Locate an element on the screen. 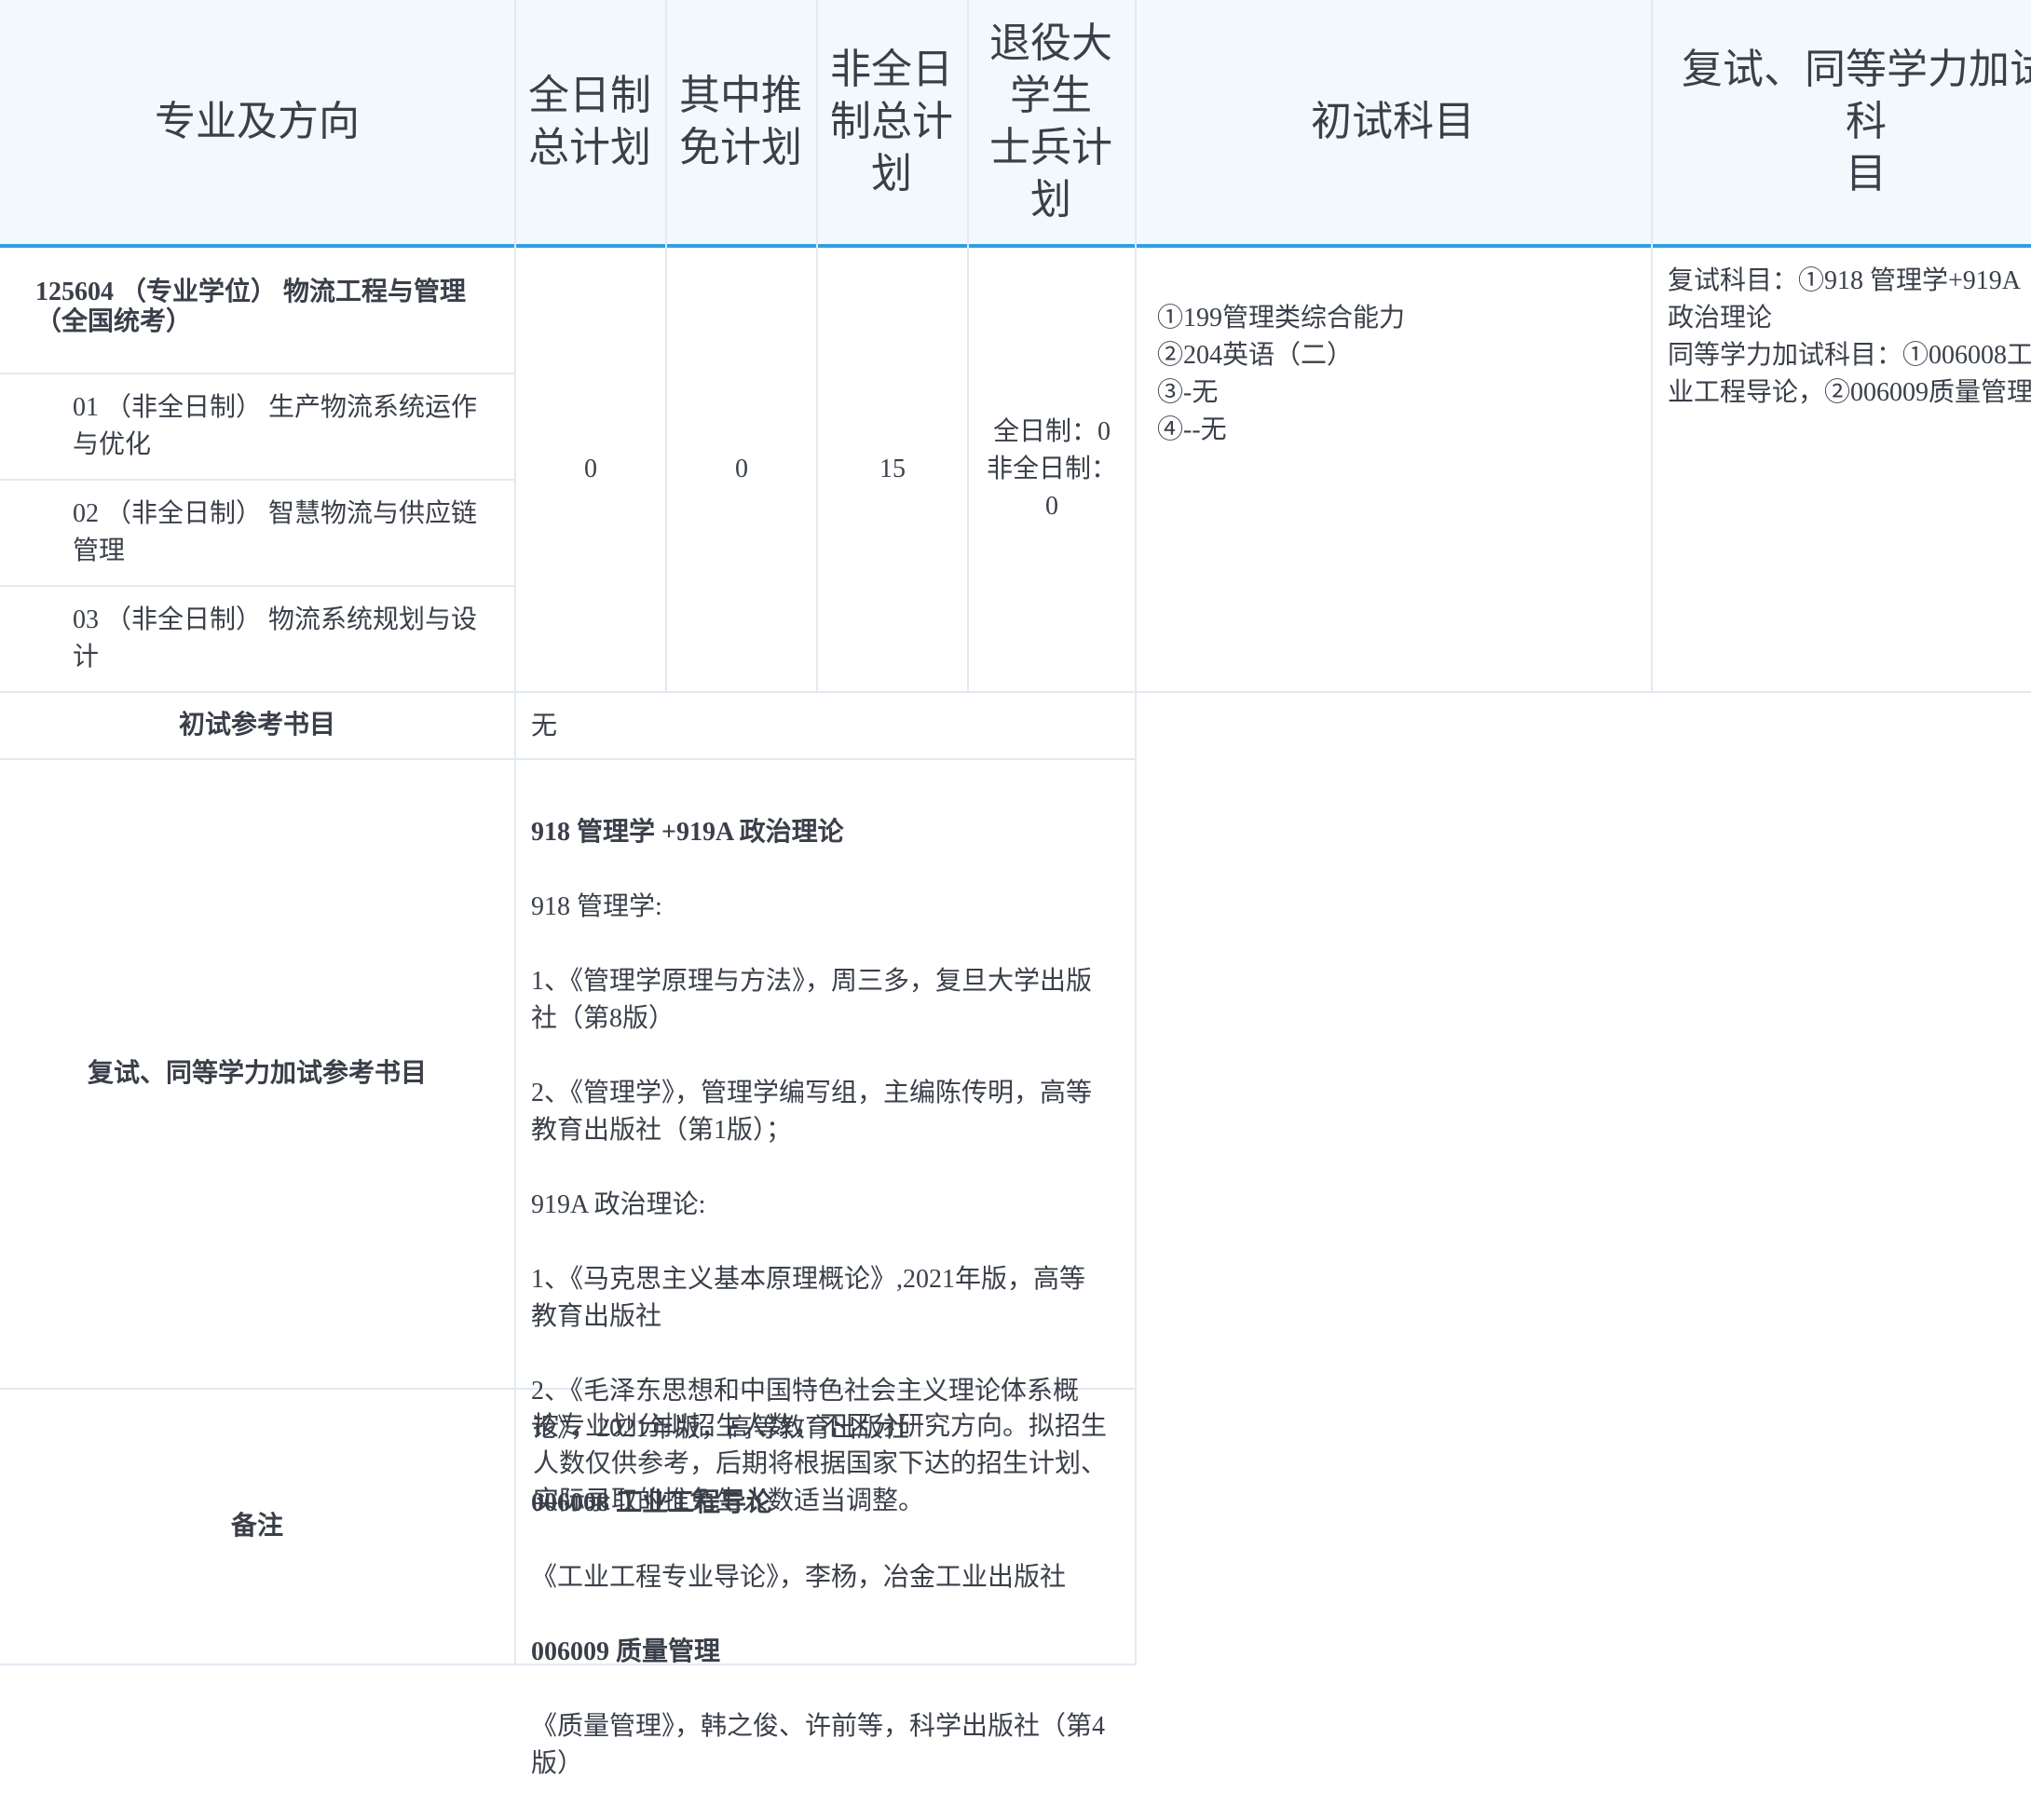 Image resolution: width=2031 pixels, height=1820 pixels. initial-books-label: 初试参考书目 is located at coordinates (256, 725).